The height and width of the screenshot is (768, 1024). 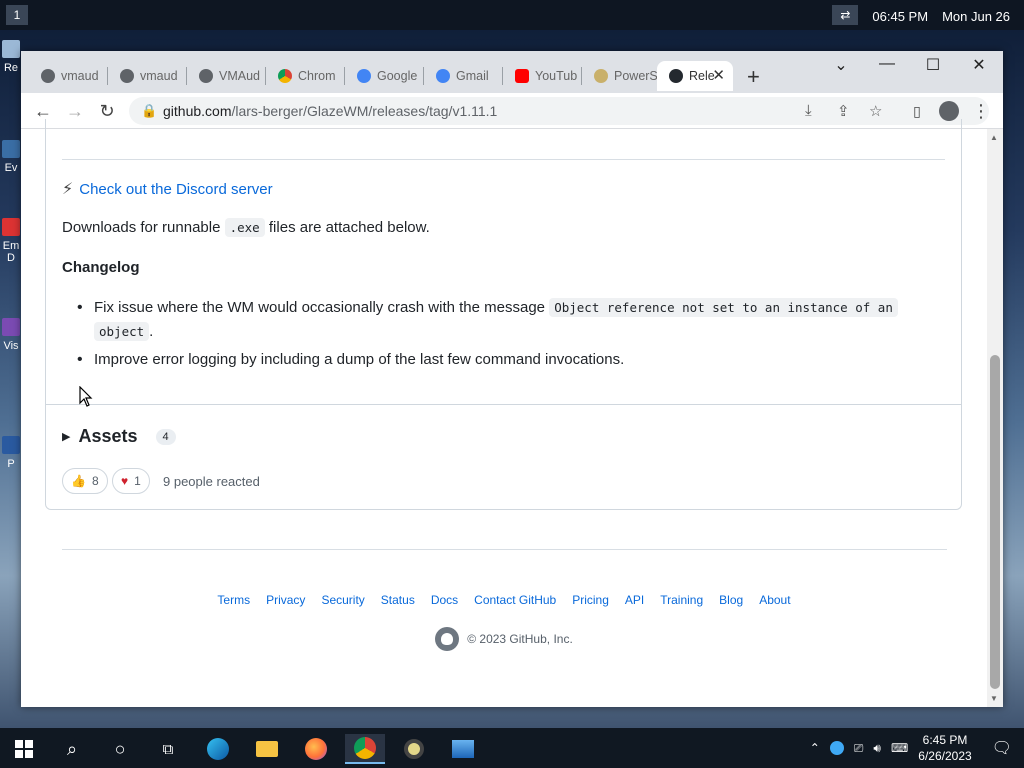 What do you see at coordinates (316, 749) in the screenshot?
I see `firefox-icon` at bounding box center [316, 749].